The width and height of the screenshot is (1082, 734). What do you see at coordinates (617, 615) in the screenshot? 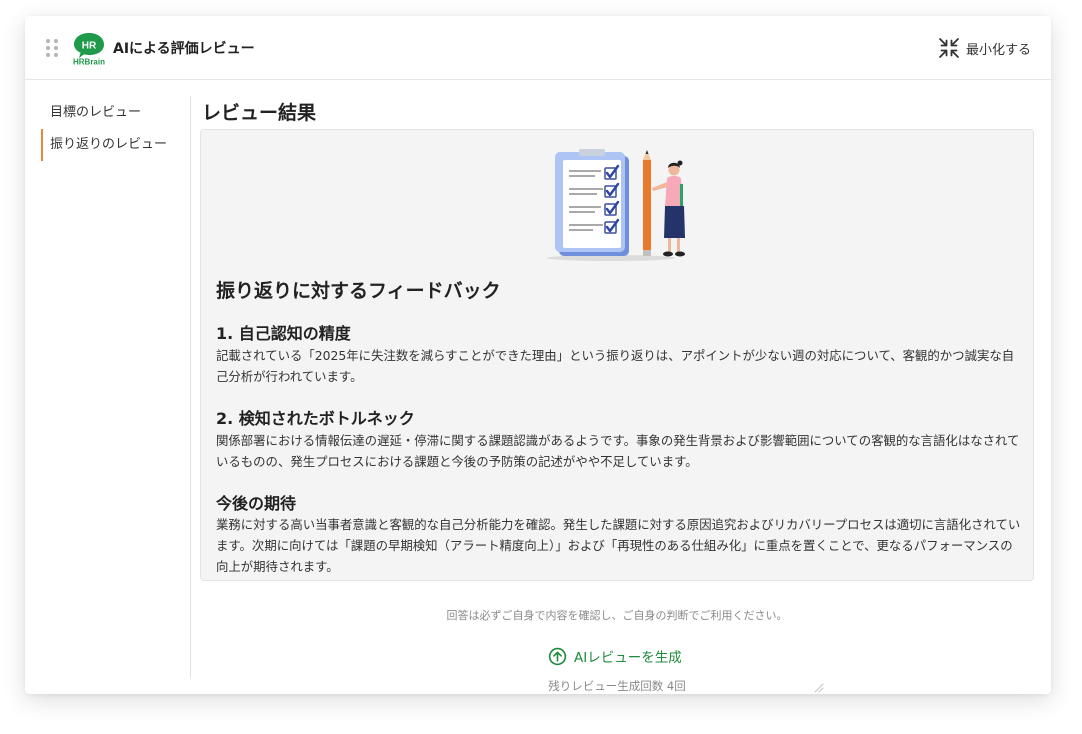
I see `ai-disclaimer: 回答は必ずご自身で内容を確認し、ご自身の判断でご利用ください。` at bounding box center [617, 615].